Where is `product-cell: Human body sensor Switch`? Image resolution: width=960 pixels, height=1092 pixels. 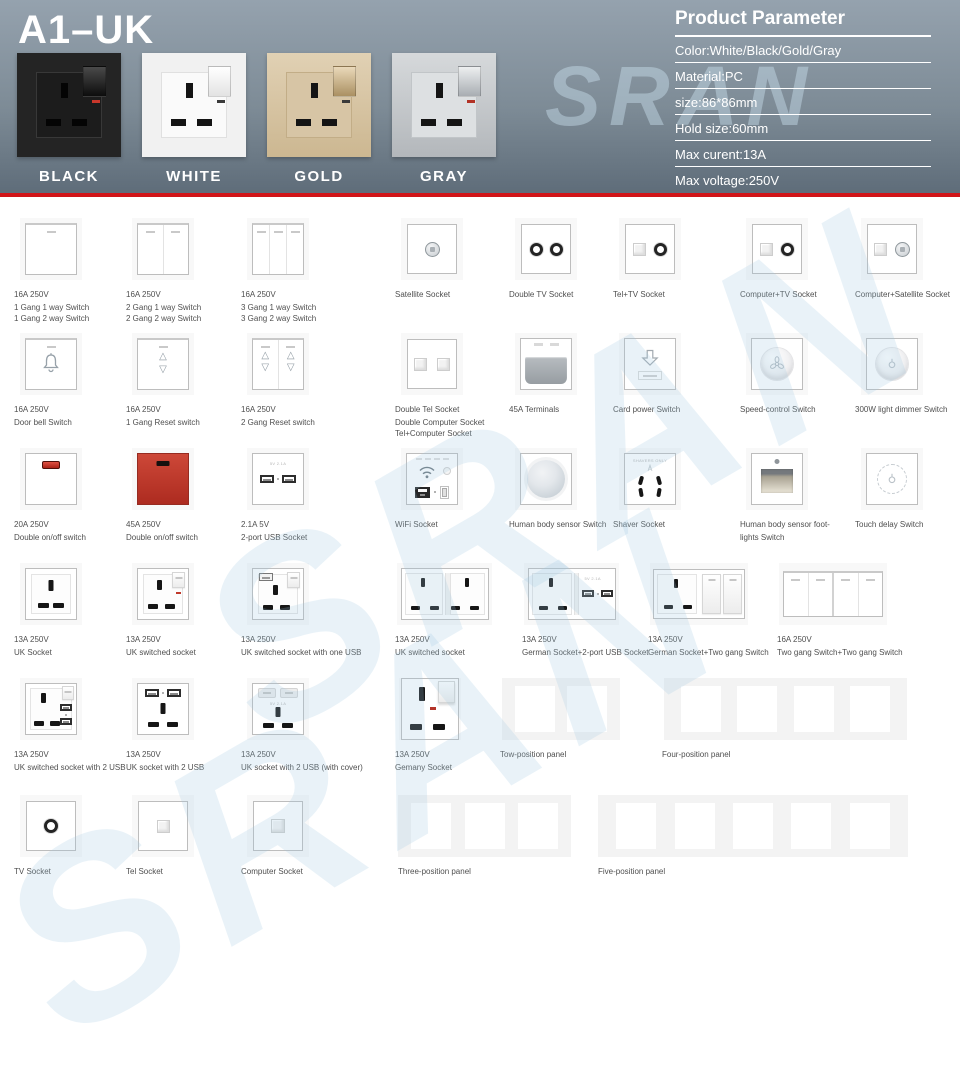
product-cell: Human body sensor Switch is located at coordinates (557, 490).